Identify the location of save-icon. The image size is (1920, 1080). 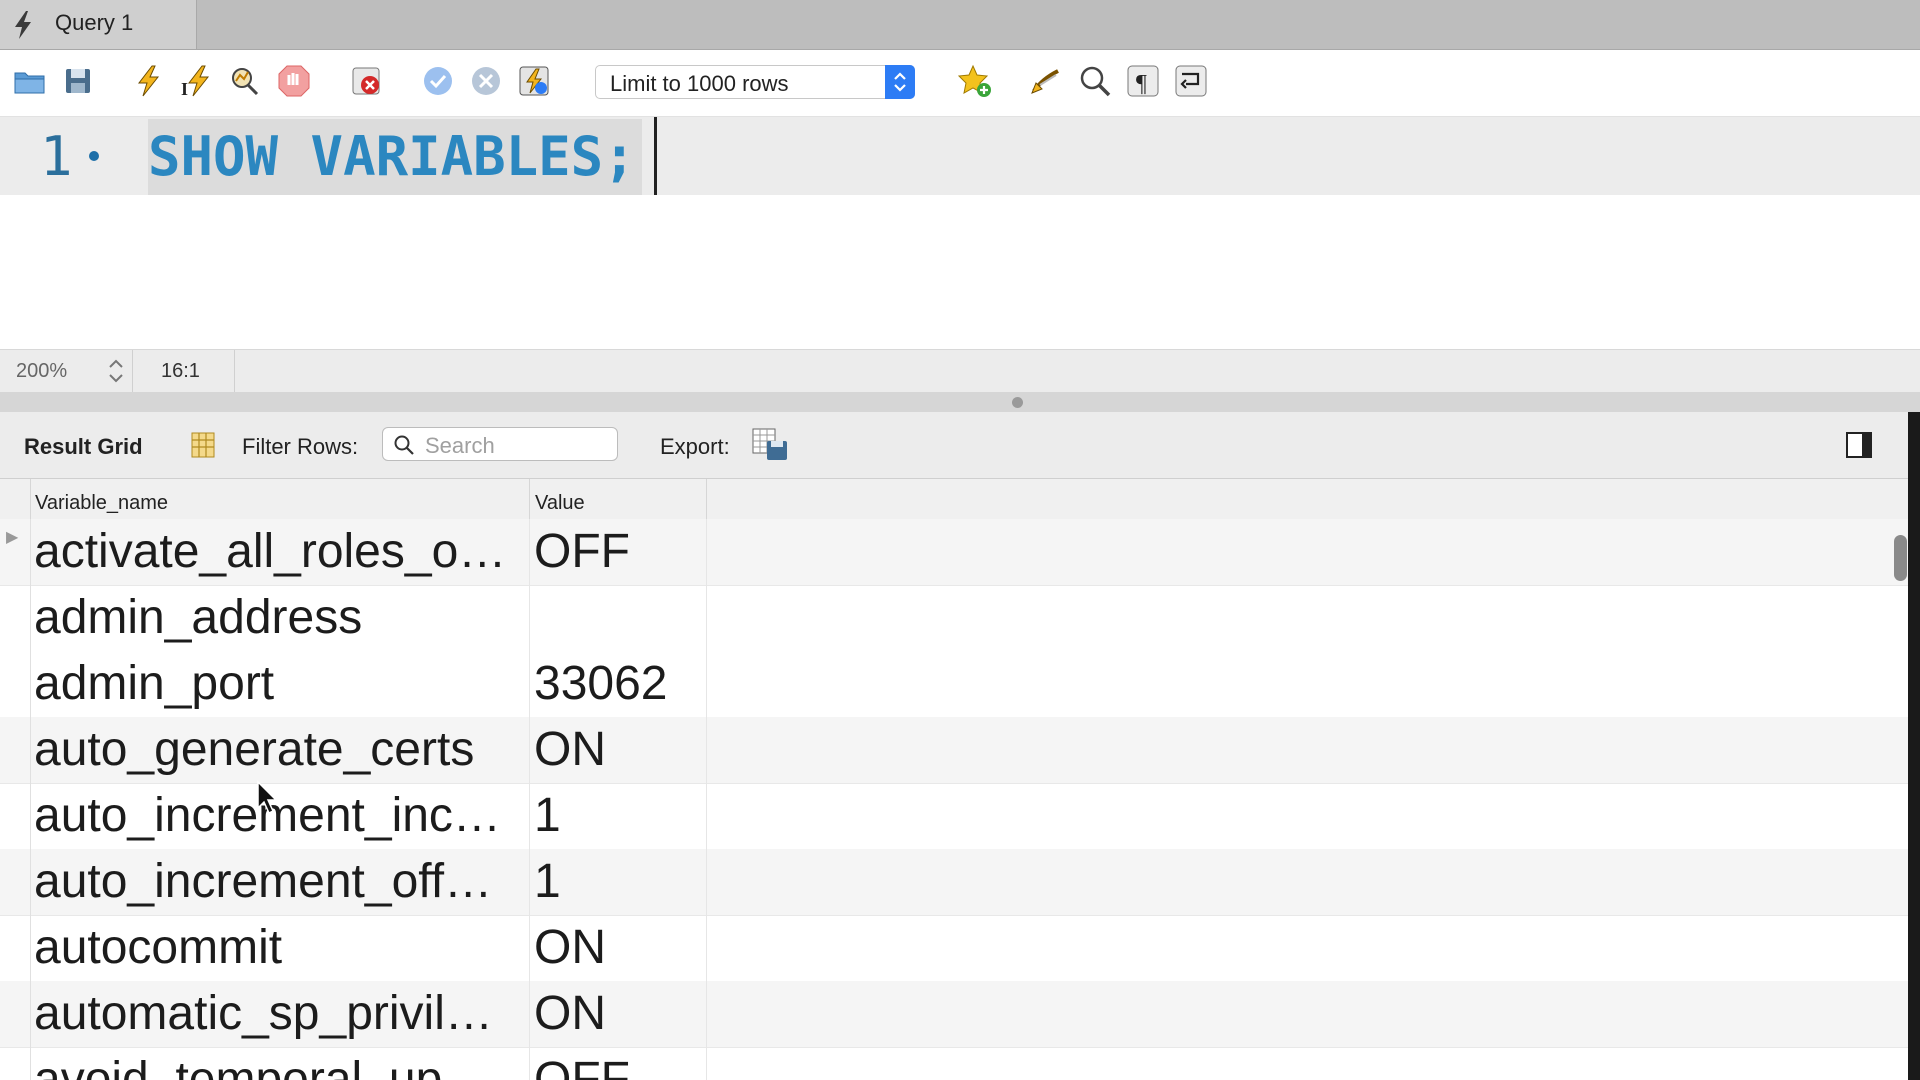
(78, 81).